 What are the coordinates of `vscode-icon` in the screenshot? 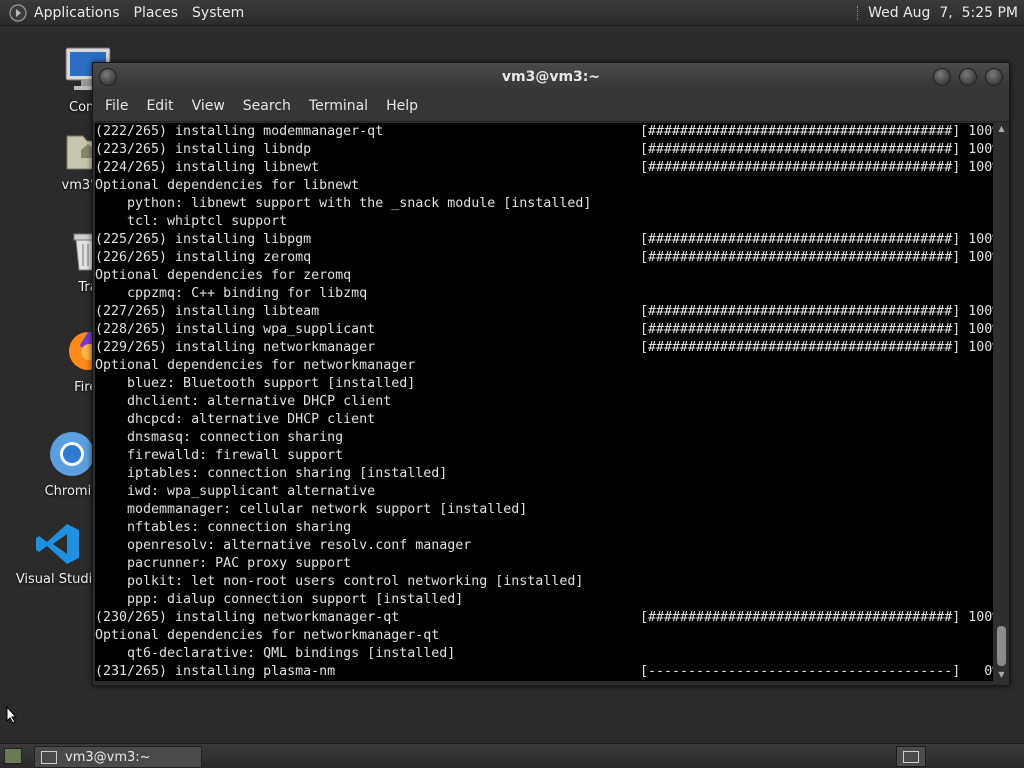 It's located at (57, 544).